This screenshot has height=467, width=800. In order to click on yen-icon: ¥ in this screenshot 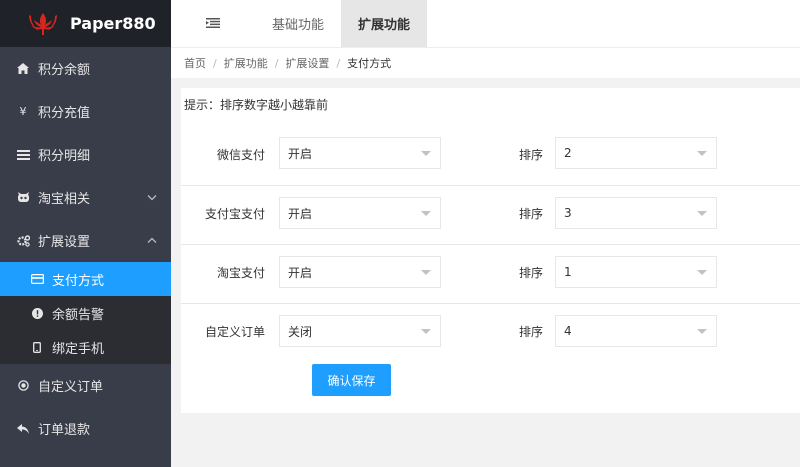, I will do `click(23, 111)`.